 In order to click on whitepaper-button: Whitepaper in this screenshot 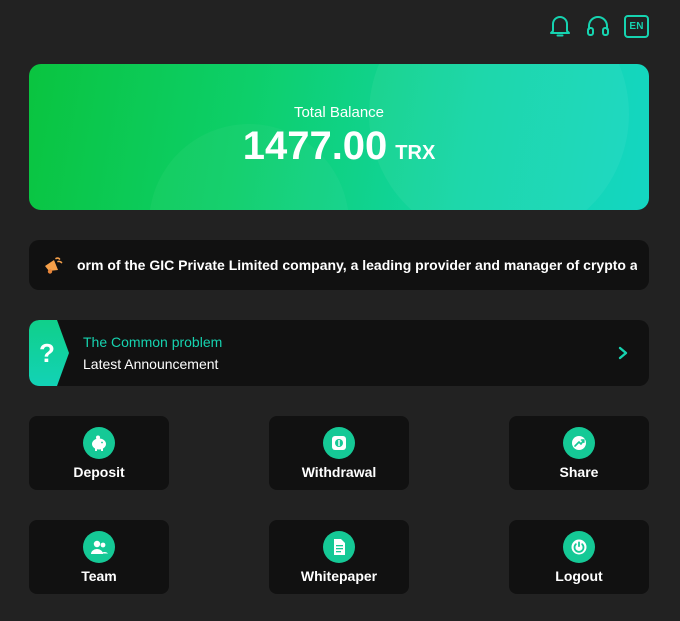, I will do `click(339, 557)`.